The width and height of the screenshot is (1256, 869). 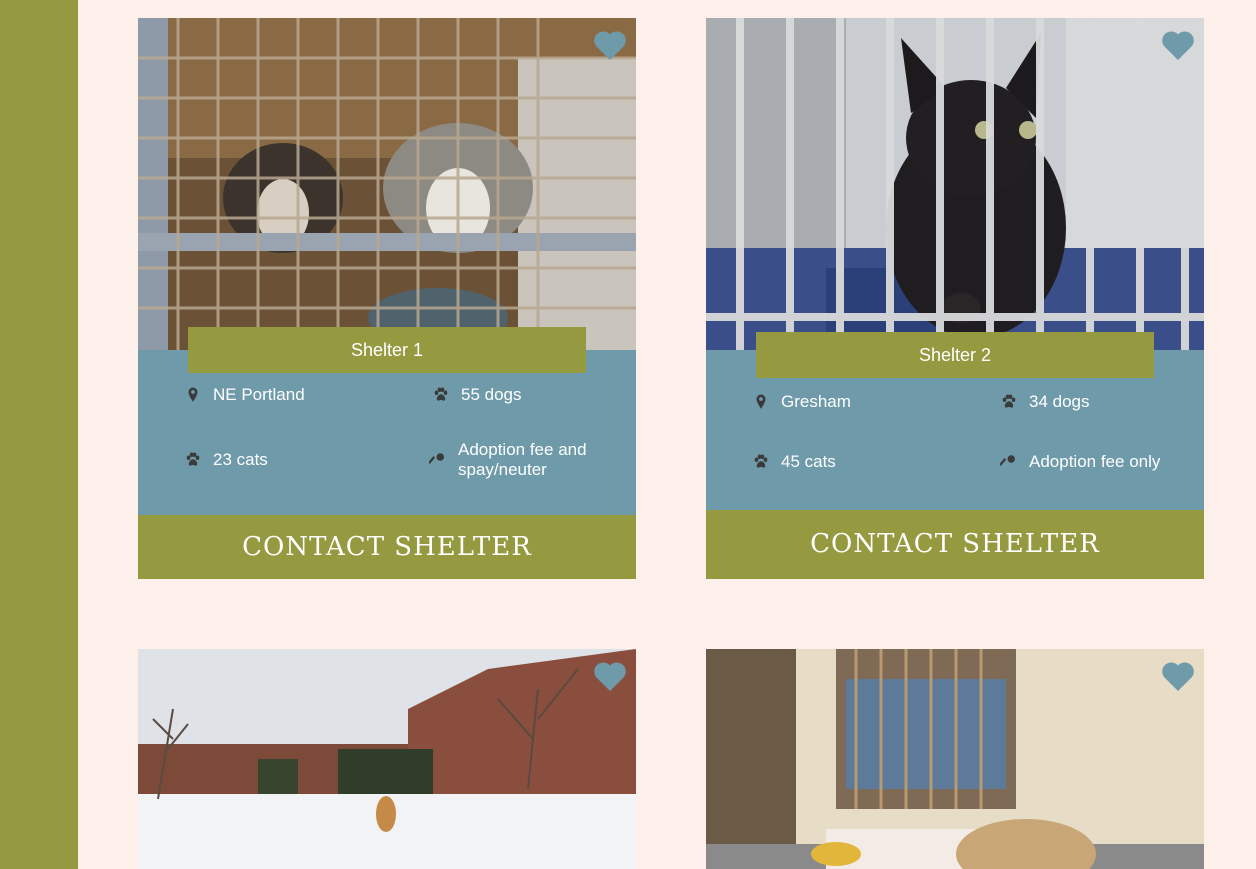 I want to click on cats-count: 45 cats, so click(x=808, y=461).